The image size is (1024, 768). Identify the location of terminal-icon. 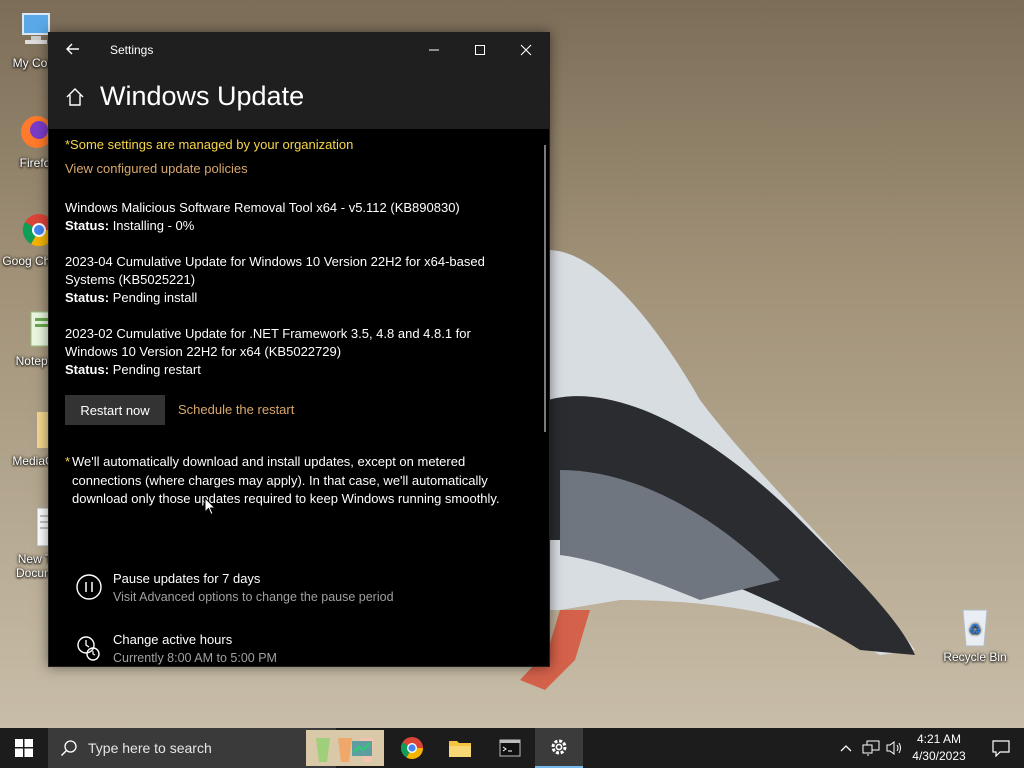
(510, 748).